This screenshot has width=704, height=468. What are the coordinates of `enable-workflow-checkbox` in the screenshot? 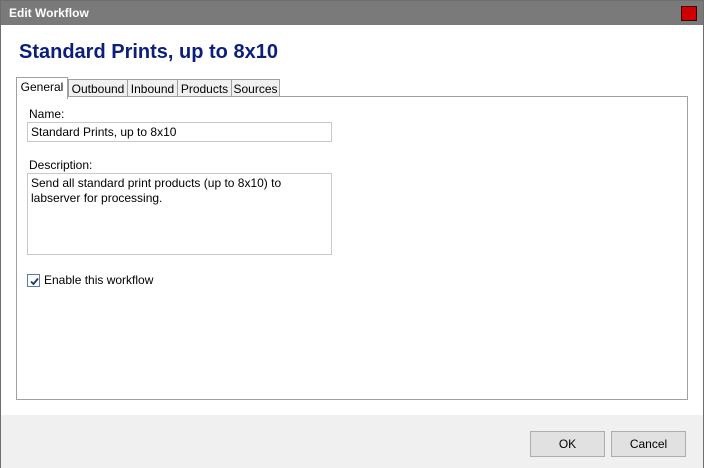 It's located at (33, 280).